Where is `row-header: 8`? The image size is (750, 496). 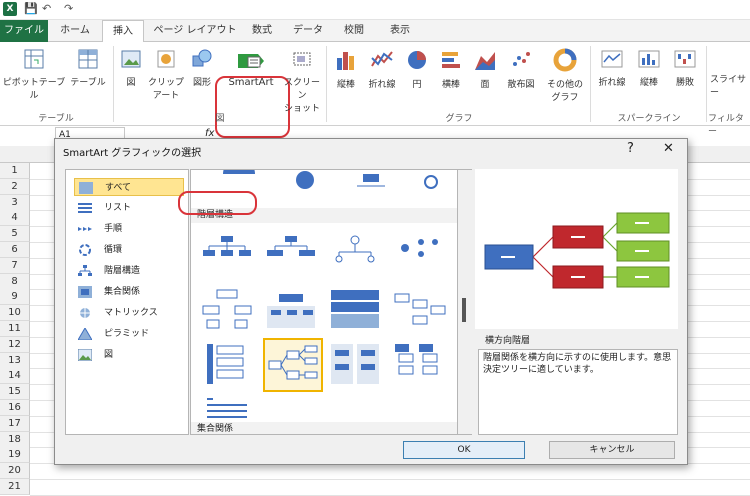
row-header: 8 is located at coordinates (15, 281).